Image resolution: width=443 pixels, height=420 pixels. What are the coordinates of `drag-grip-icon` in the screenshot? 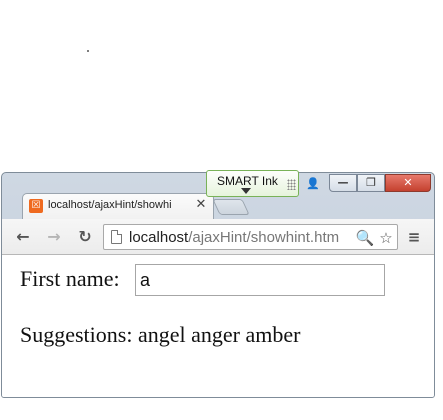 It's located at (291, 184).